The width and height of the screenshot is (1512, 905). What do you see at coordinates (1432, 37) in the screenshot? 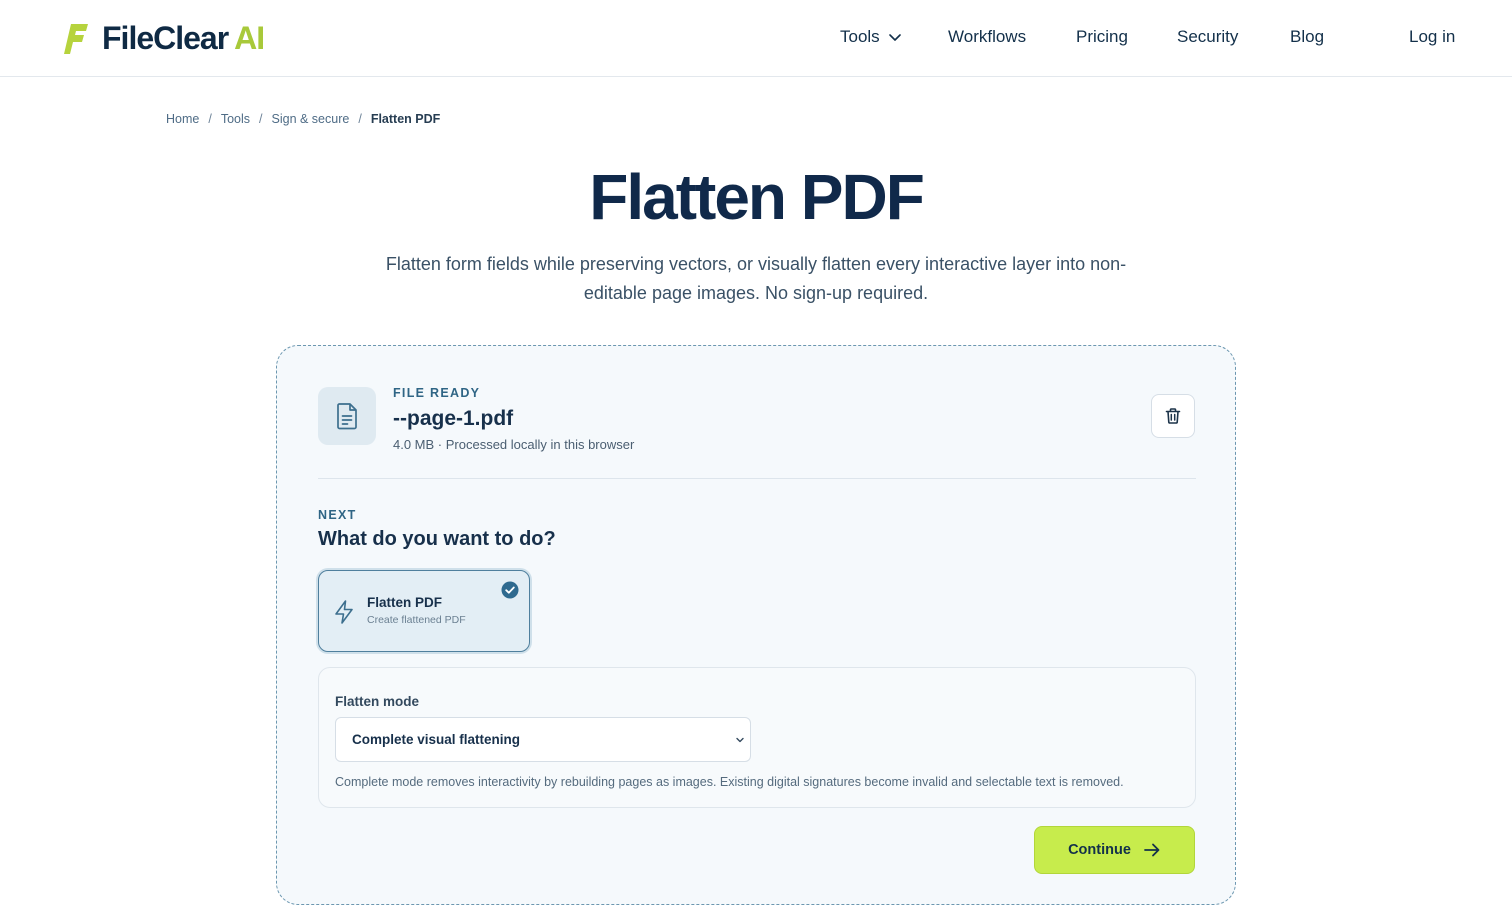
I see `login-link: Log in` at bounding box center [1432, 37].